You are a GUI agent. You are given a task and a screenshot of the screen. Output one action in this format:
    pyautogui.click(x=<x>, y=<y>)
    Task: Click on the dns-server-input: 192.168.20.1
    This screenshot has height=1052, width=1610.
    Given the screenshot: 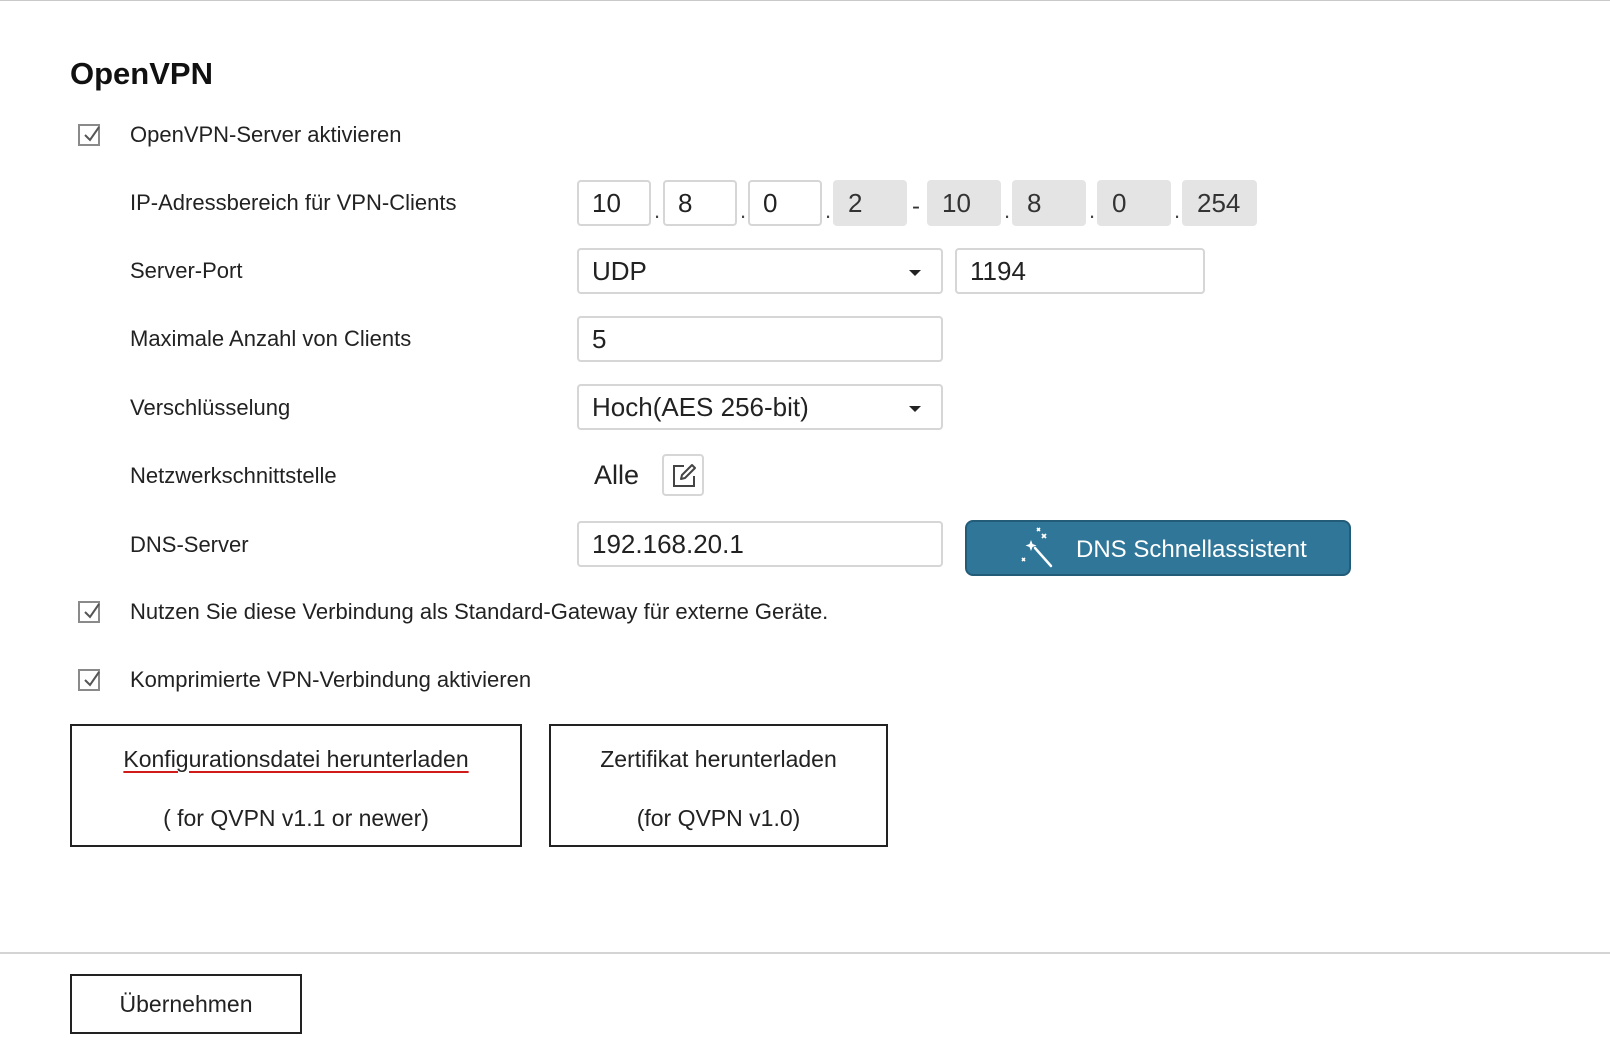 What is the action you would take?
    pyautogui.click(x=760, y=544)
    